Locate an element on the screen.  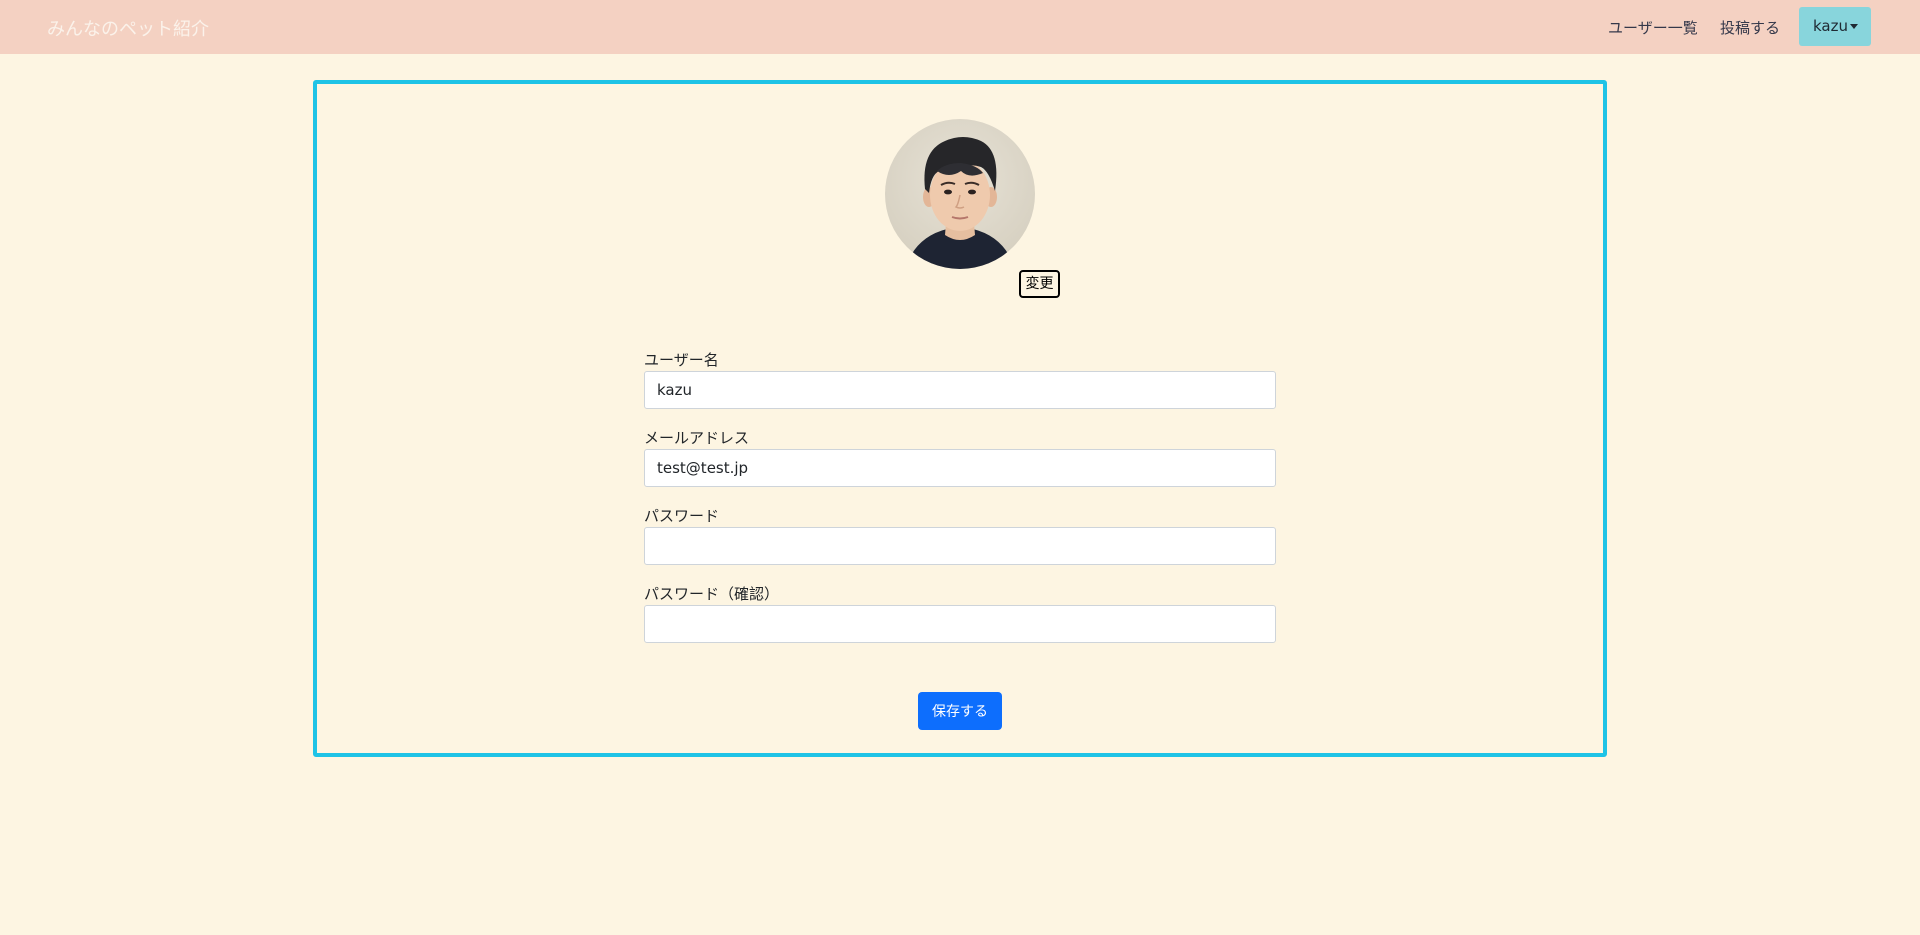
username-input is located at coordinates (960, 390).